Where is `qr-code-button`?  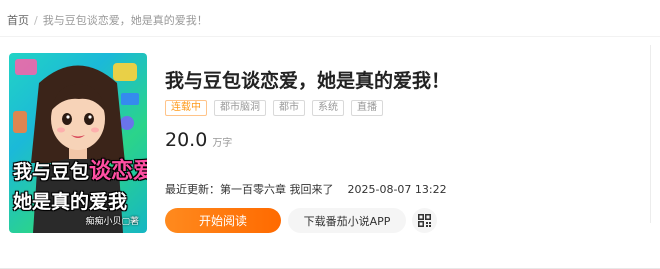
qr-code-button is located at coordinates (424, 220).